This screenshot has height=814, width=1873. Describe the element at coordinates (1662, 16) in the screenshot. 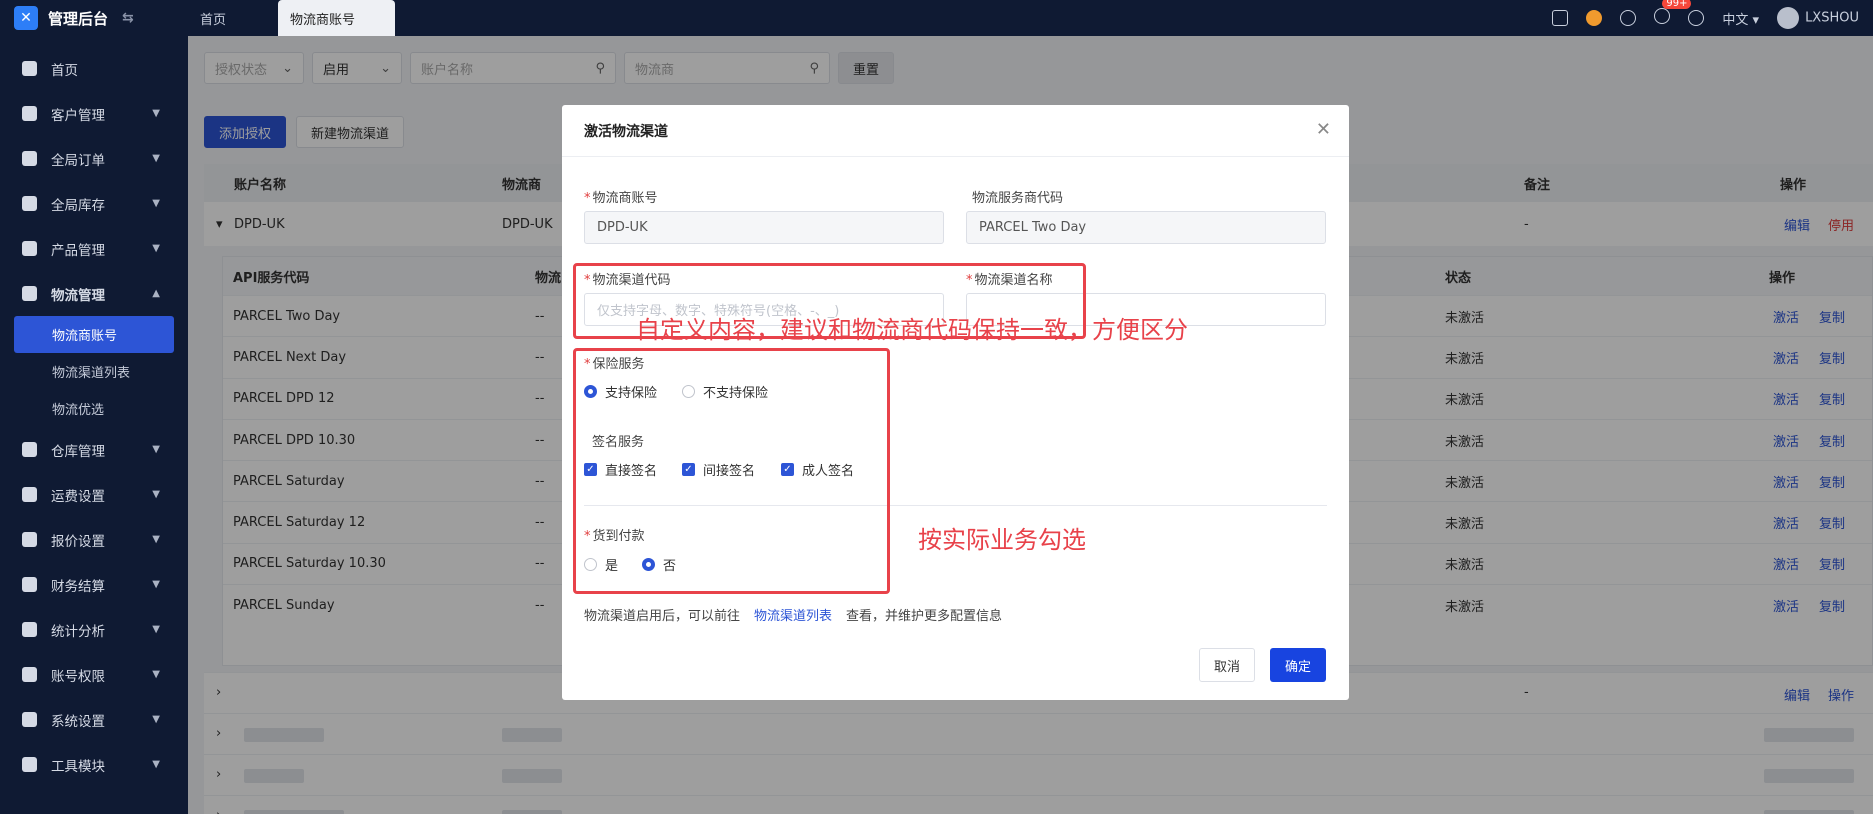

I see `bell-icon` at that location.